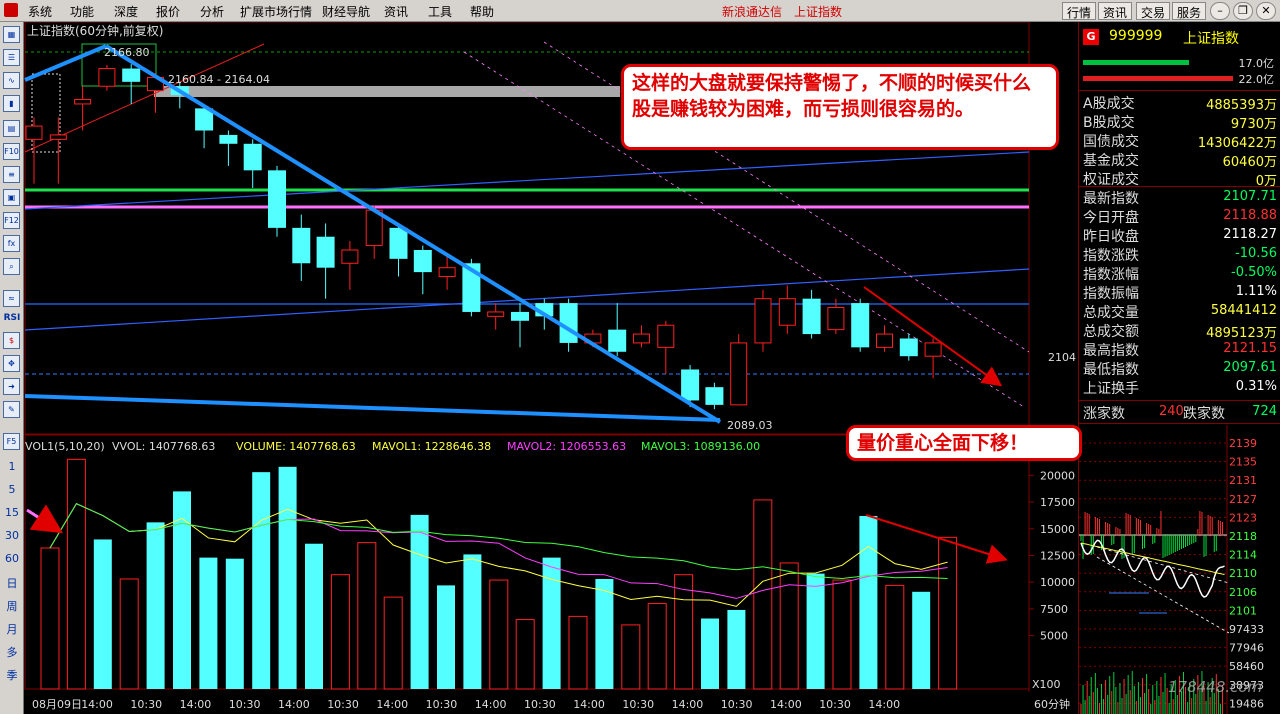 Image resolution: width=1280 pixels, height=714 pixels. What do you see at coordinates (65, 446) in the screenshot?
I see `vol-indicator: VOL1(5,10,20)` at bounding box center [65, 446].